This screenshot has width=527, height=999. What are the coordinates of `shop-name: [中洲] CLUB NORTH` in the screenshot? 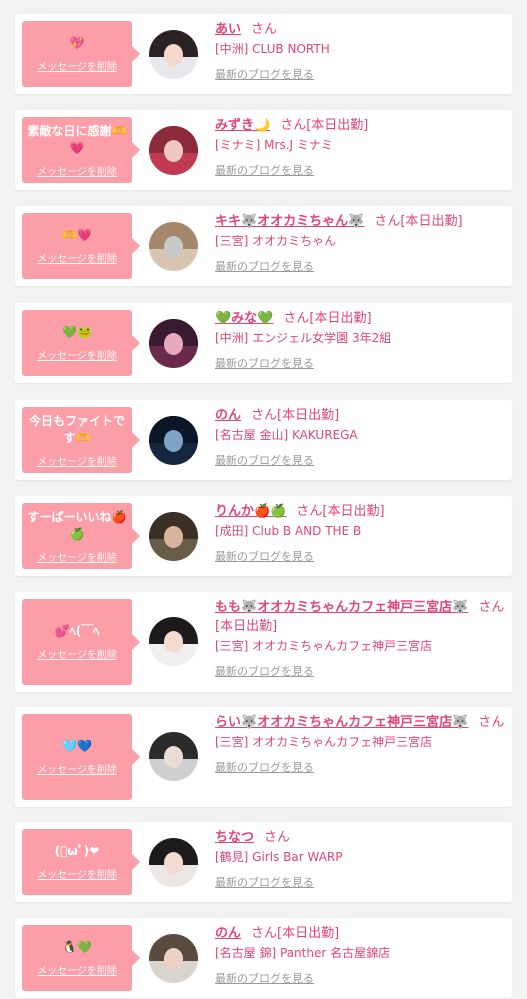 It's located at (272, 49).